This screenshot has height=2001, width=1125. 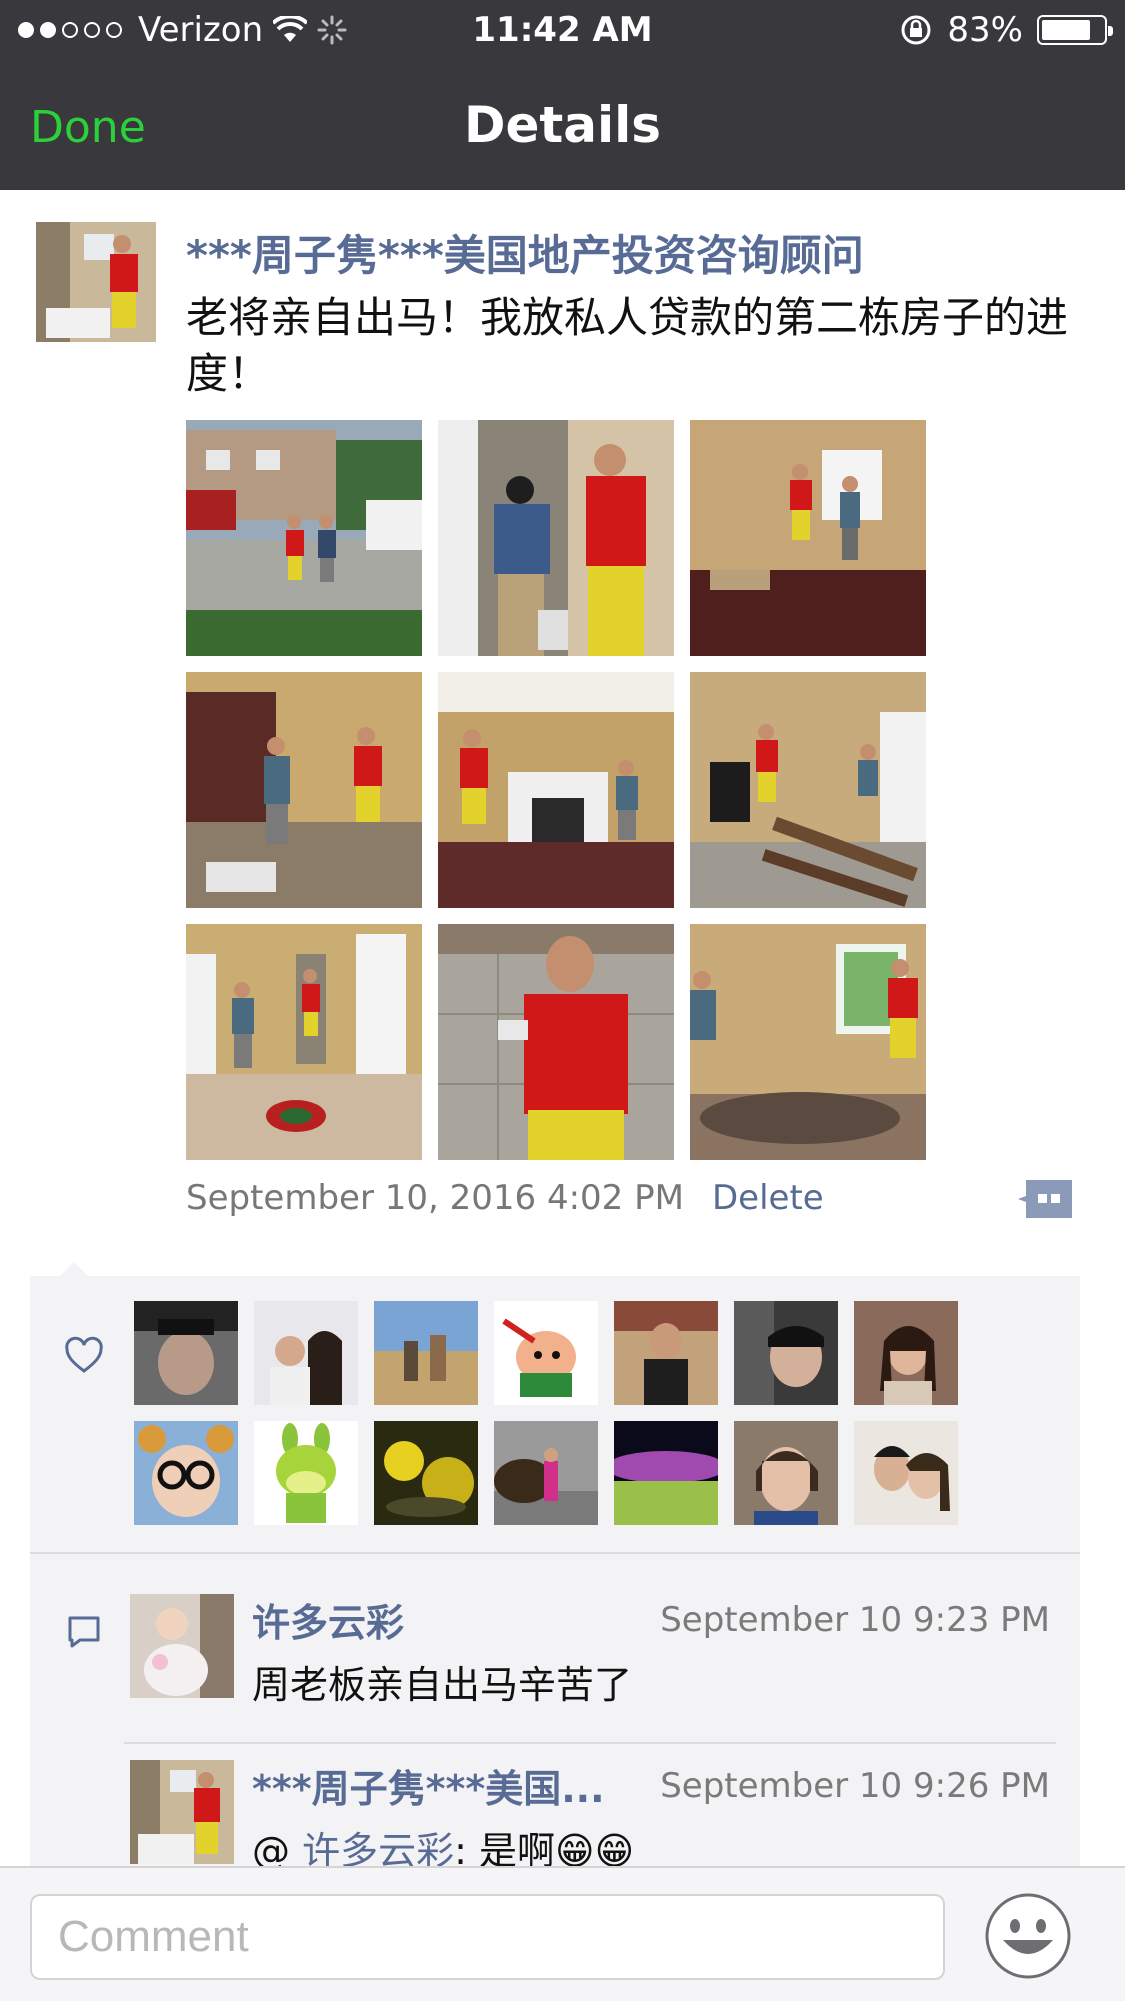 I want to click on comment-input-bar: Comment, so click(x=562, y=1933).